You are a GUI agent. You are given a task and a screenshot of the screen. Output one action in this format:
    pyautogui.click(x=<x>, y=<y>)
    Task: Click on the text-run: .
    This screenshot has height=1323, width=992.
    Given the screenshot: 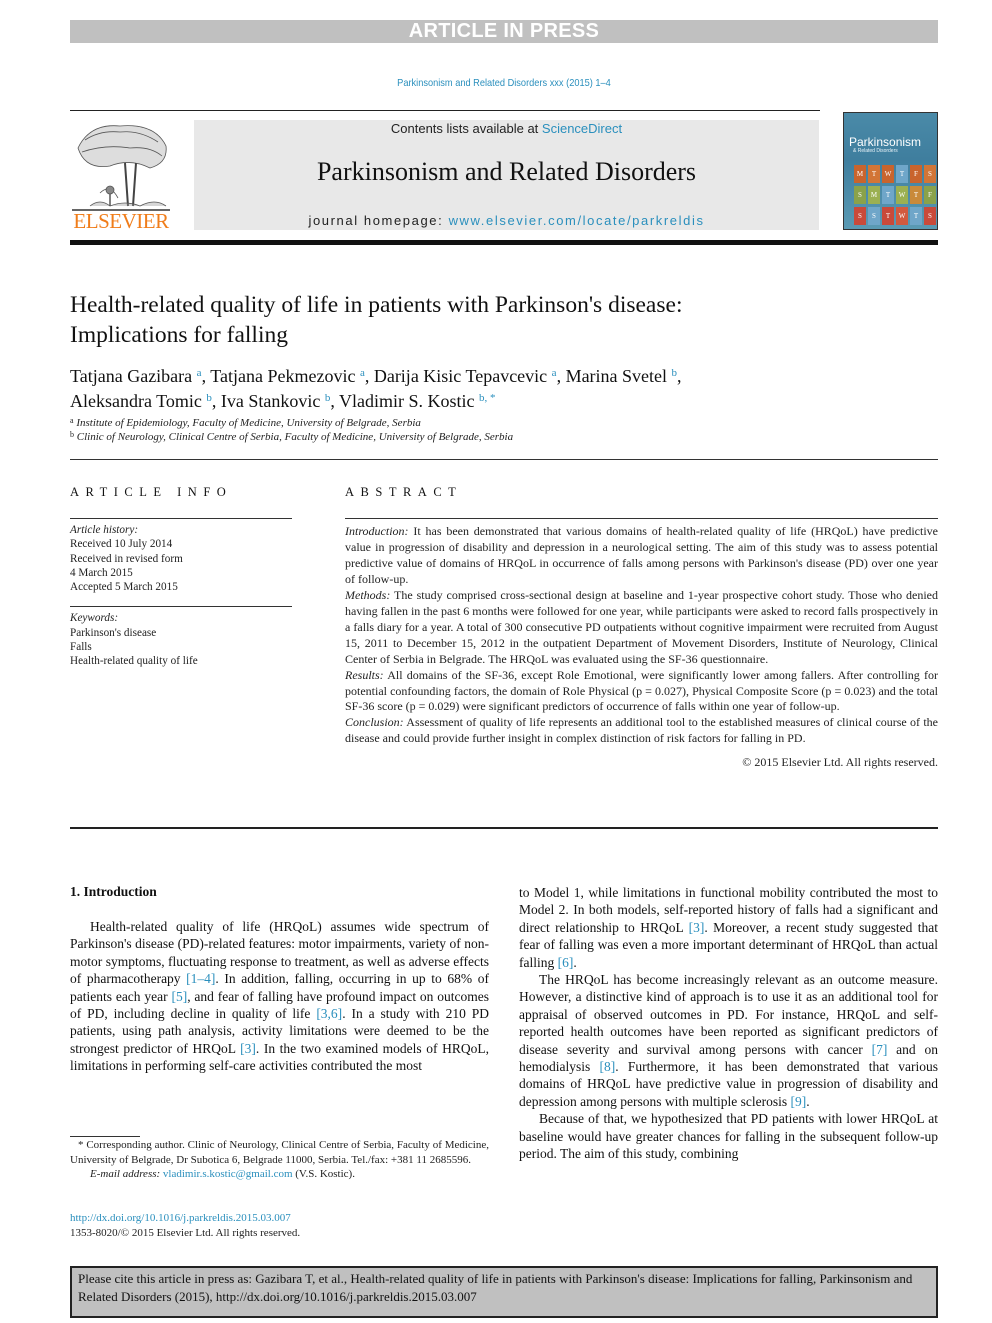 What is the action you would take?
    pyautogui.click(x=808, y=1101)
    